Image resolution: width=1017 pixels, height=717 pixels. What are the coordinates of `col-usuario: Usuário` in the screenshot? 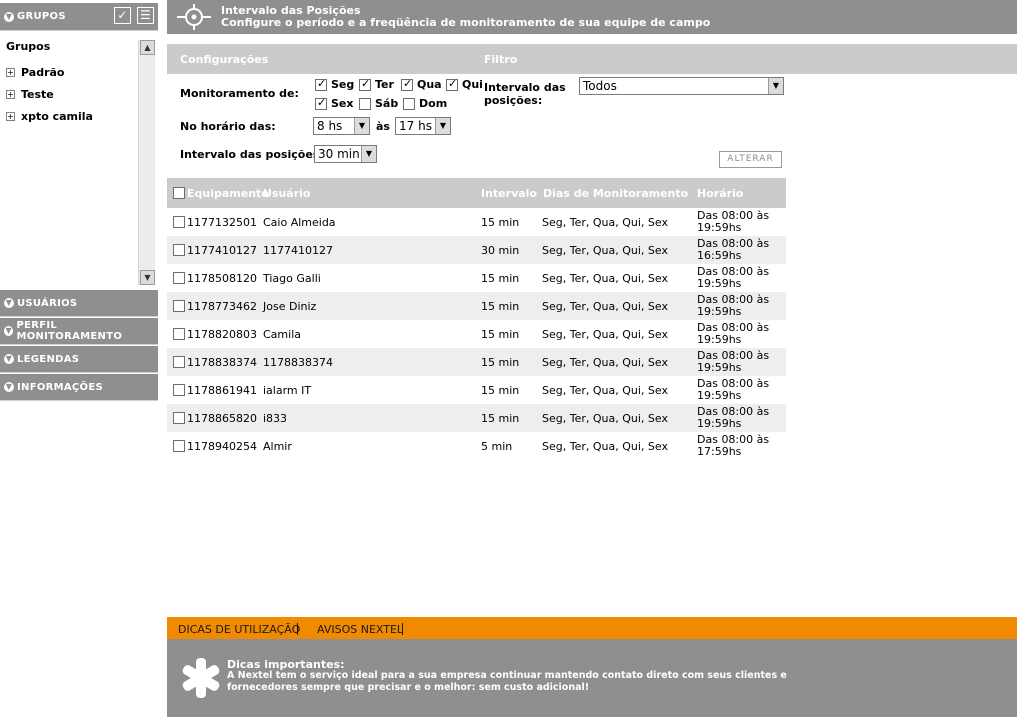 It's located at (287, 193).